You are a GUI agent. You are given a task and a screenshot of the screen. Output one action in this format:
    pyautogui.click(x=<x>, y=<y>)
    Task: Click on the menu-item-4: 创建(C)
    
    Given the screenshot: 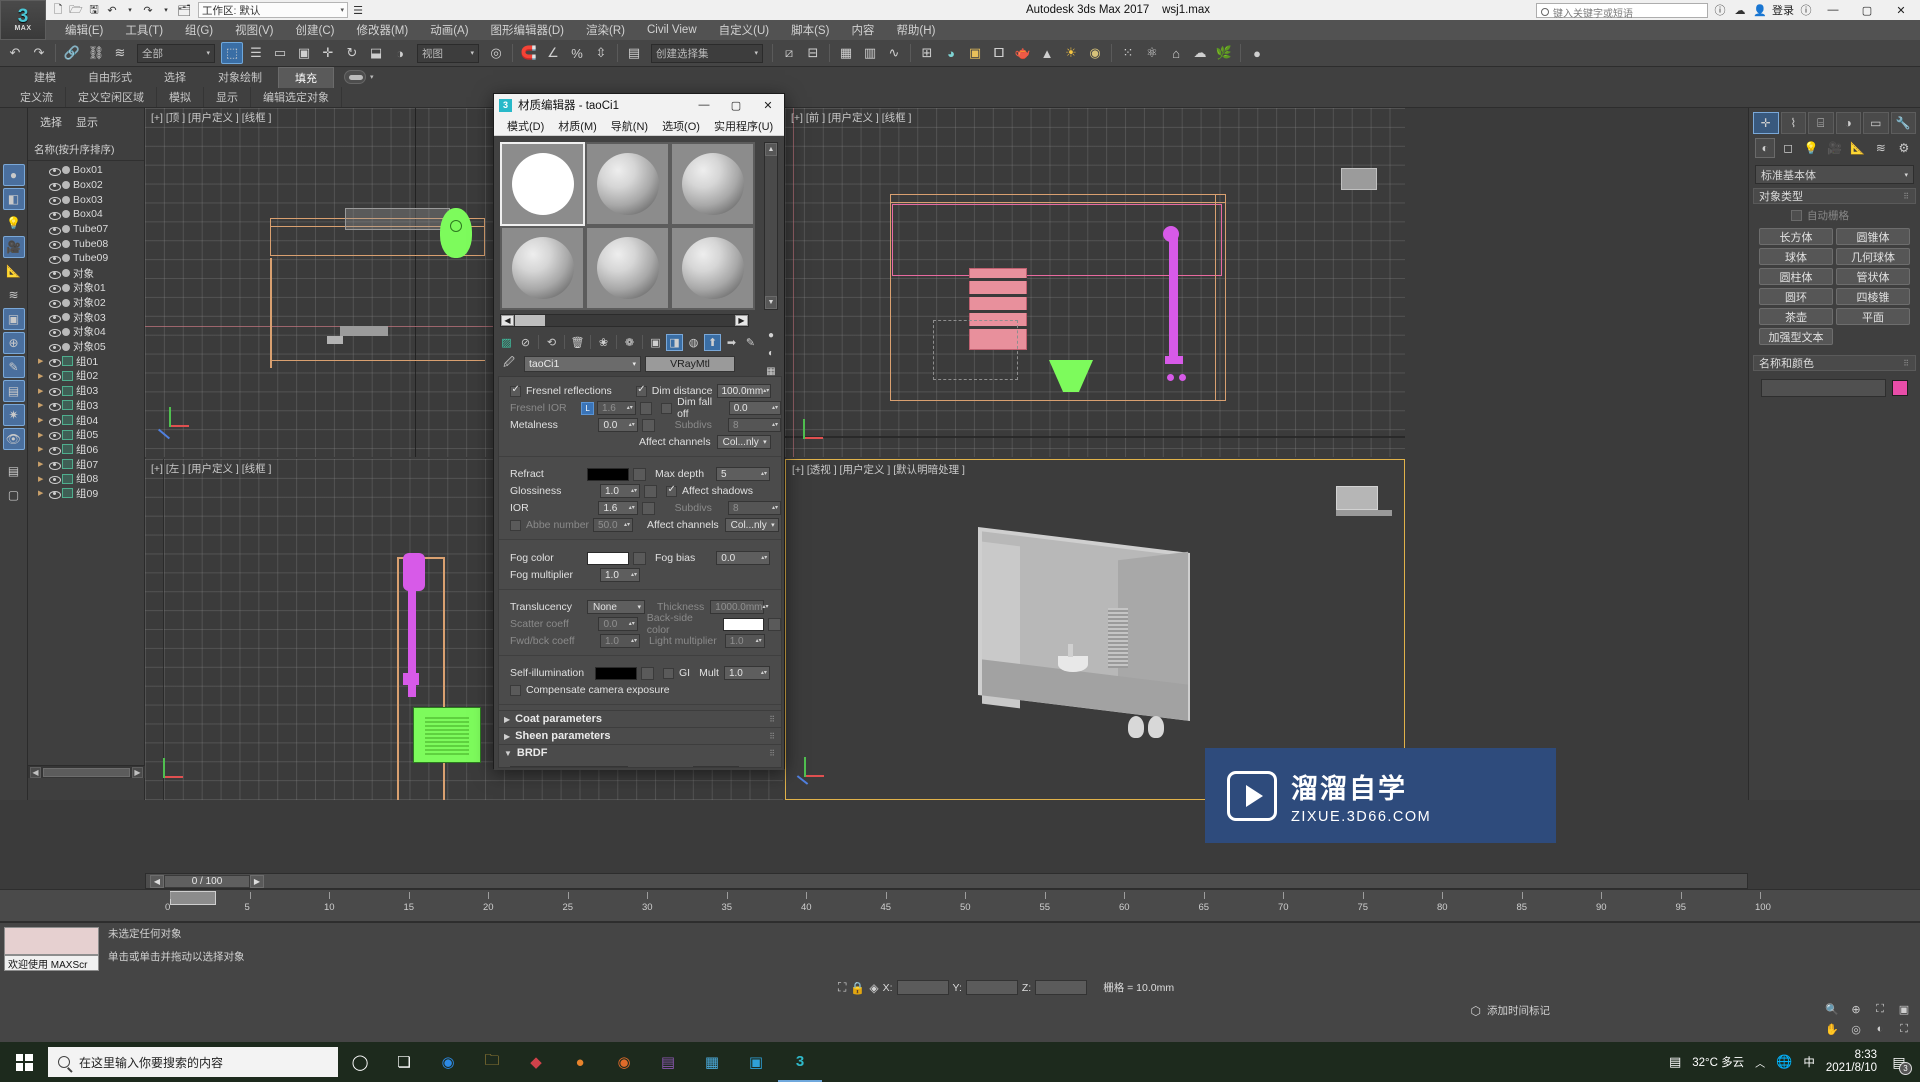 What is the action you would take?
    pyautogui.click(x=314, y=30)
    